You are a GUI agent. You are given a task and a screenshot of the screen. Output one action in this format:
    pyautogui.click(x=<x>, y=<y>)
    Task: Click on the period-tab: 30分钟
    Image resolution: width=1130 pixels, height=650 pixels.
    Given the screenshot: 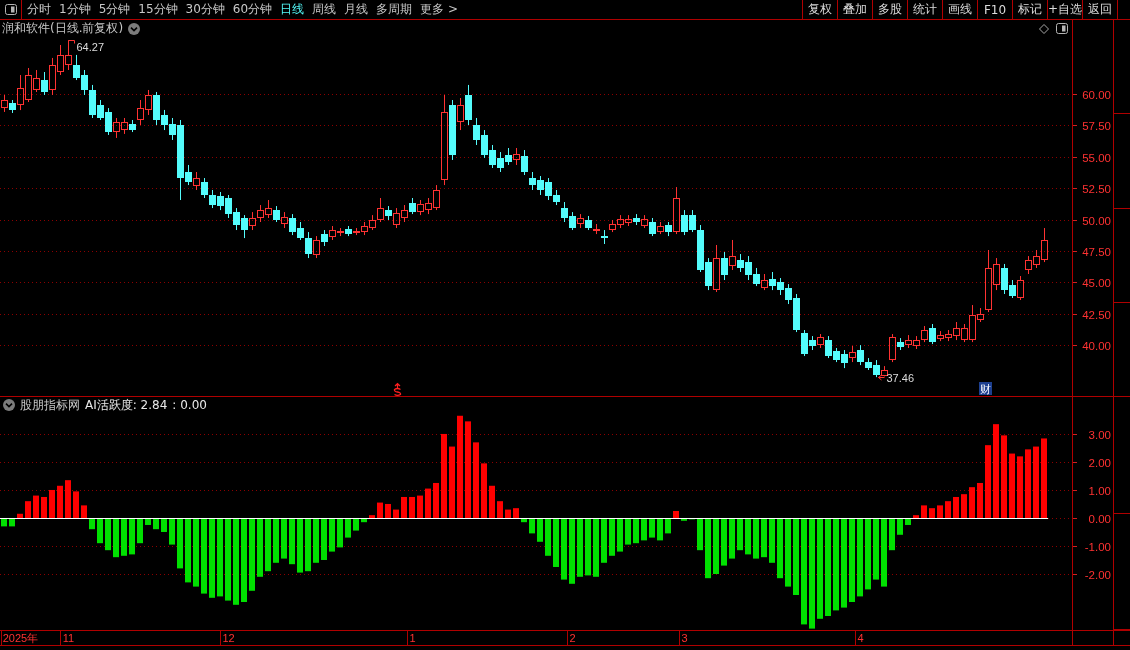 What is the action you would take?
    pyautogui.click(x=205, y=9)
    